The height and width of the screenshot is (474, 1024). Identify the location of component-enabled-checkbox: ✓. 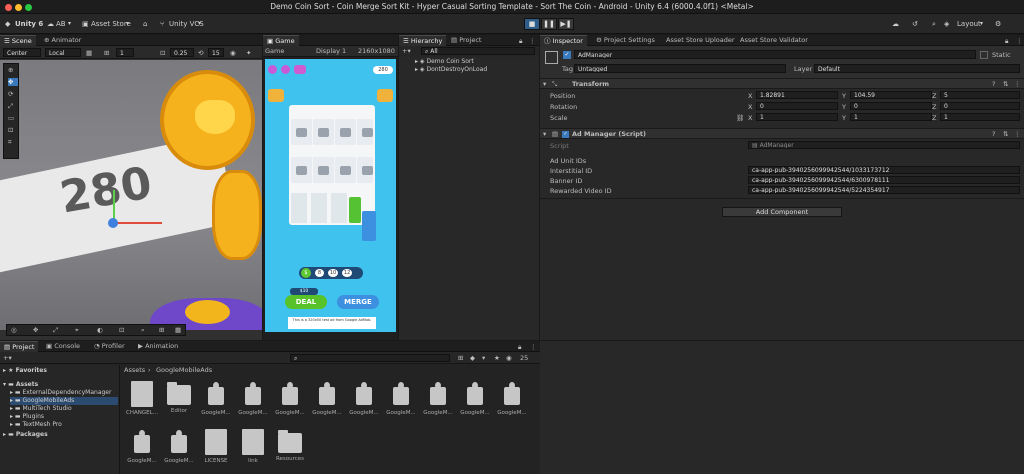
(565, 134).